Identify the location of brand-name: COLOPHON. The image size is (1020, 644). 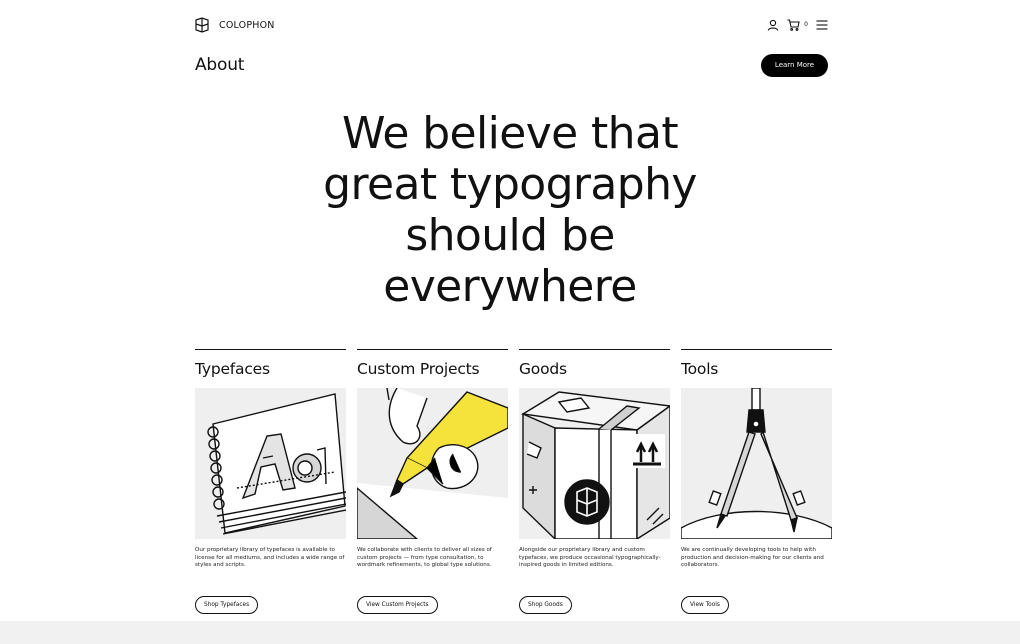
(247, 25).